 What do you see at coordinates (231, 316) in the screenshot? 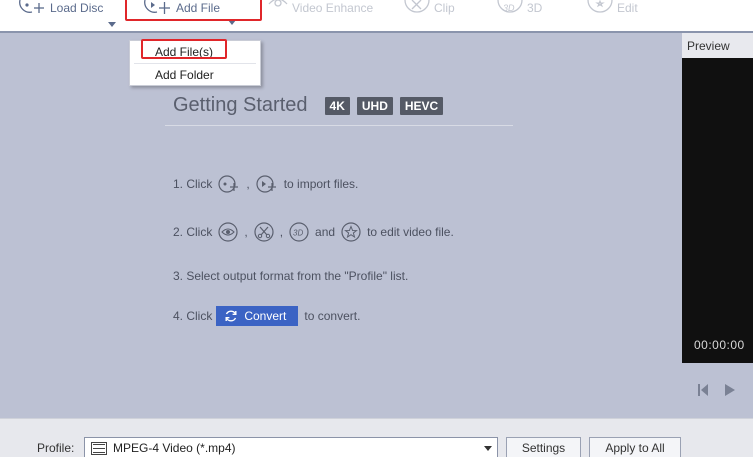
I see `refresh-icon` at bounding box center [231, 316].